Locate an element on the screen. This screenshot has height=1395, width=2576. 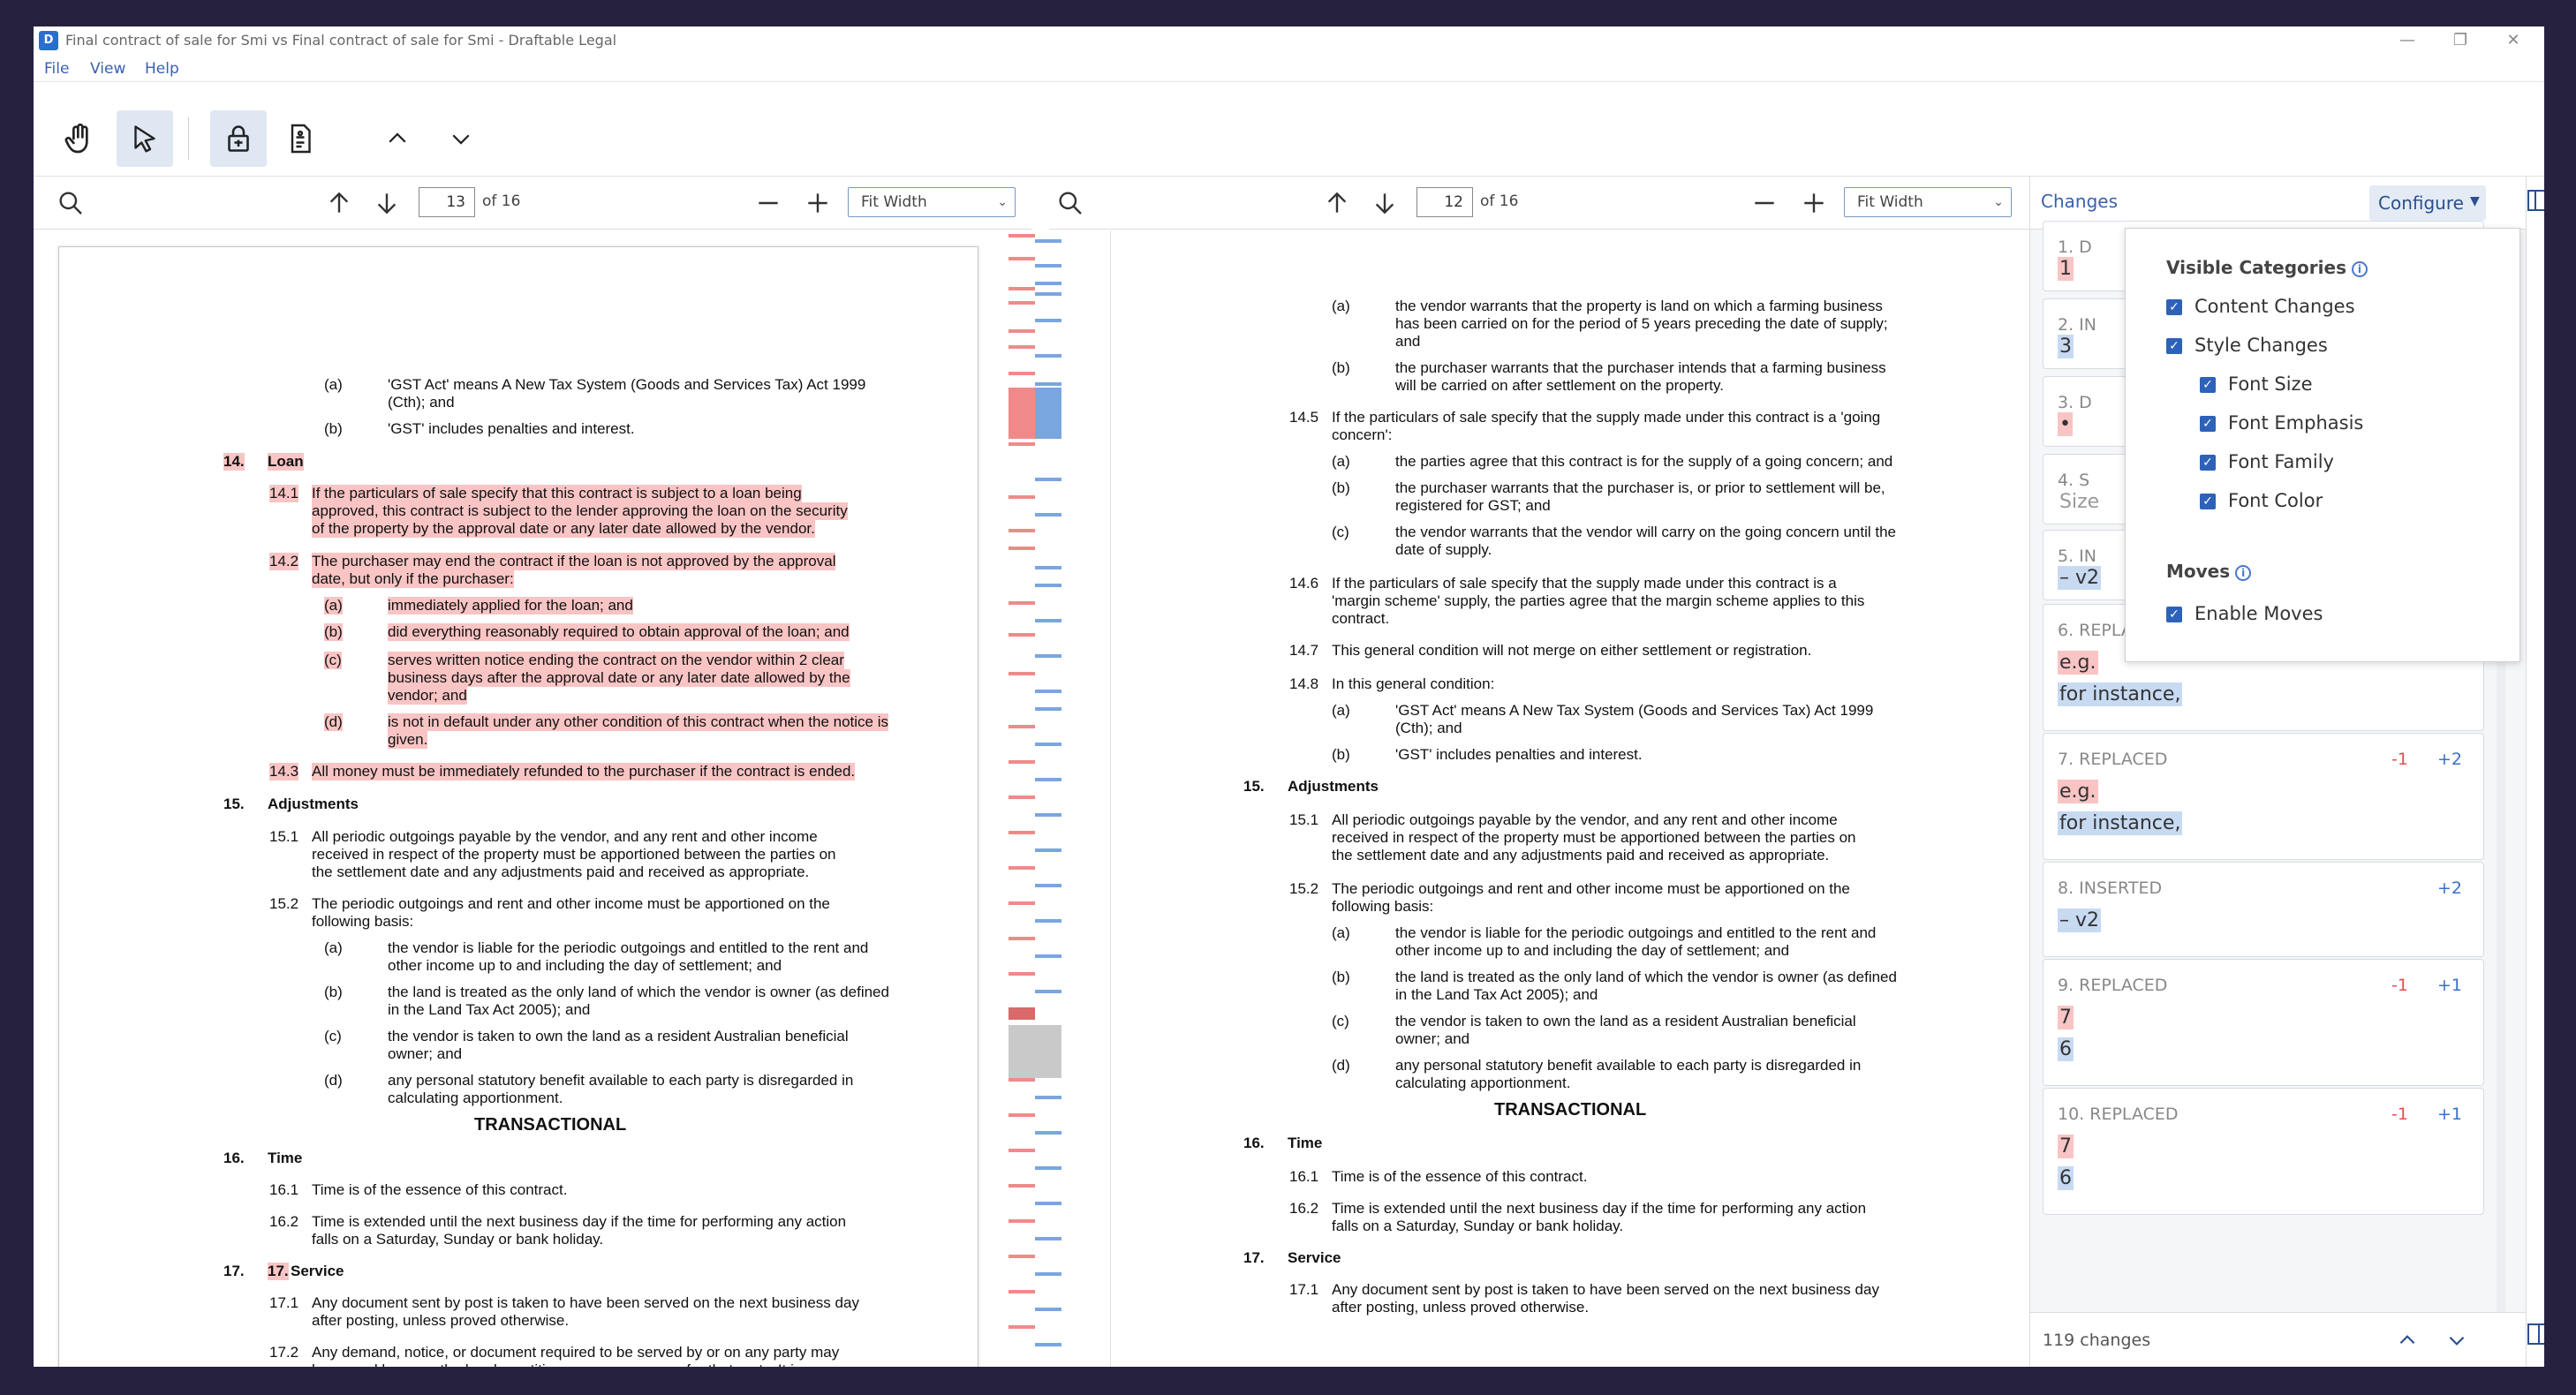
change-card: 9. REPLACED -1 +1 7 6 is located at coordinates (2263, 1022).